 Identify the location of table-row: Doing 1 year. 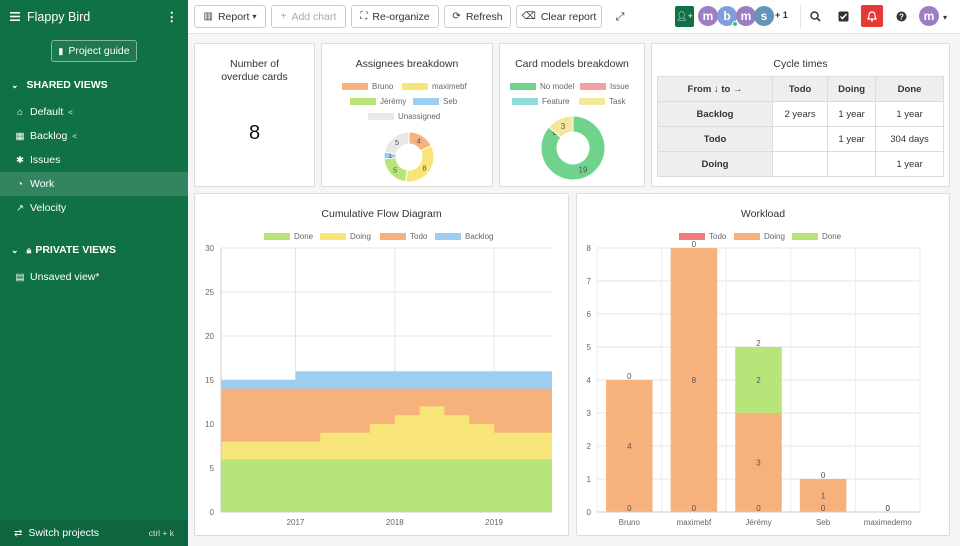
(800, 164).